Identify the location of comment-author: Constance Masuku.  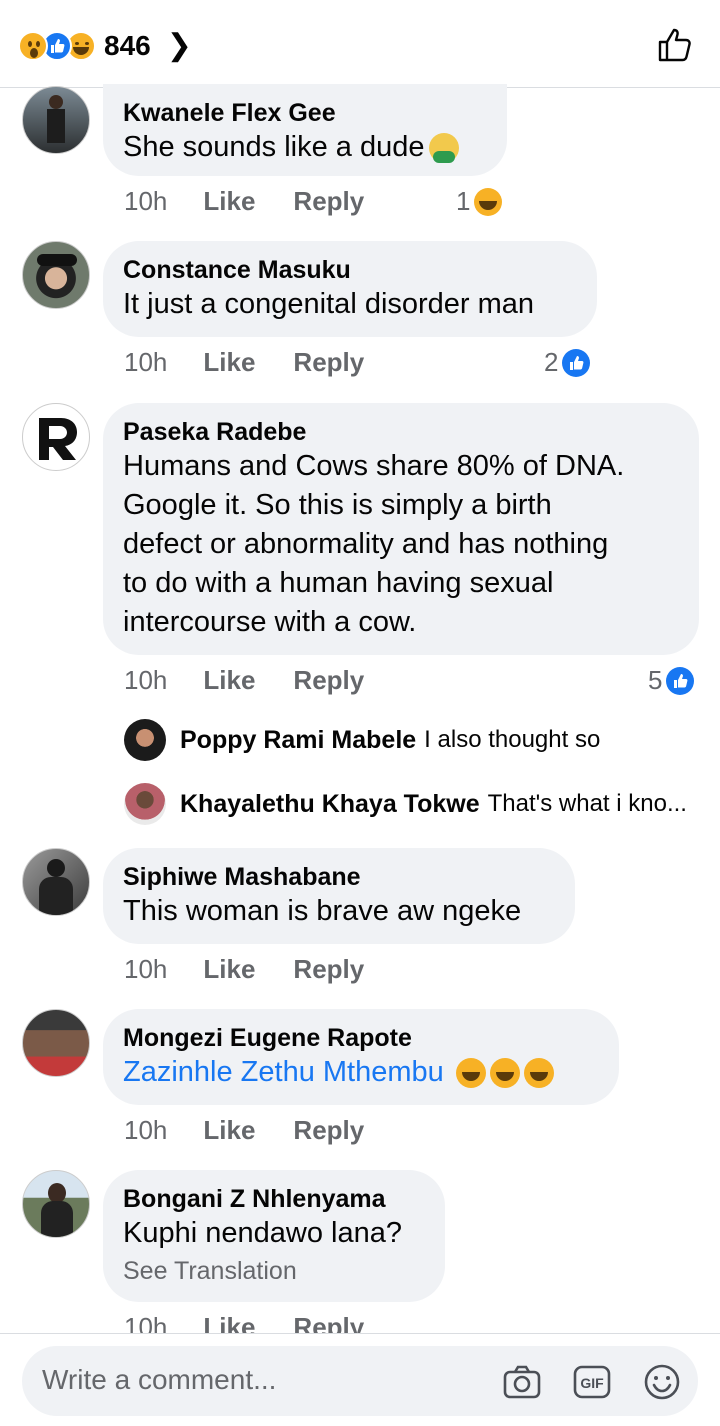
(350, 270).